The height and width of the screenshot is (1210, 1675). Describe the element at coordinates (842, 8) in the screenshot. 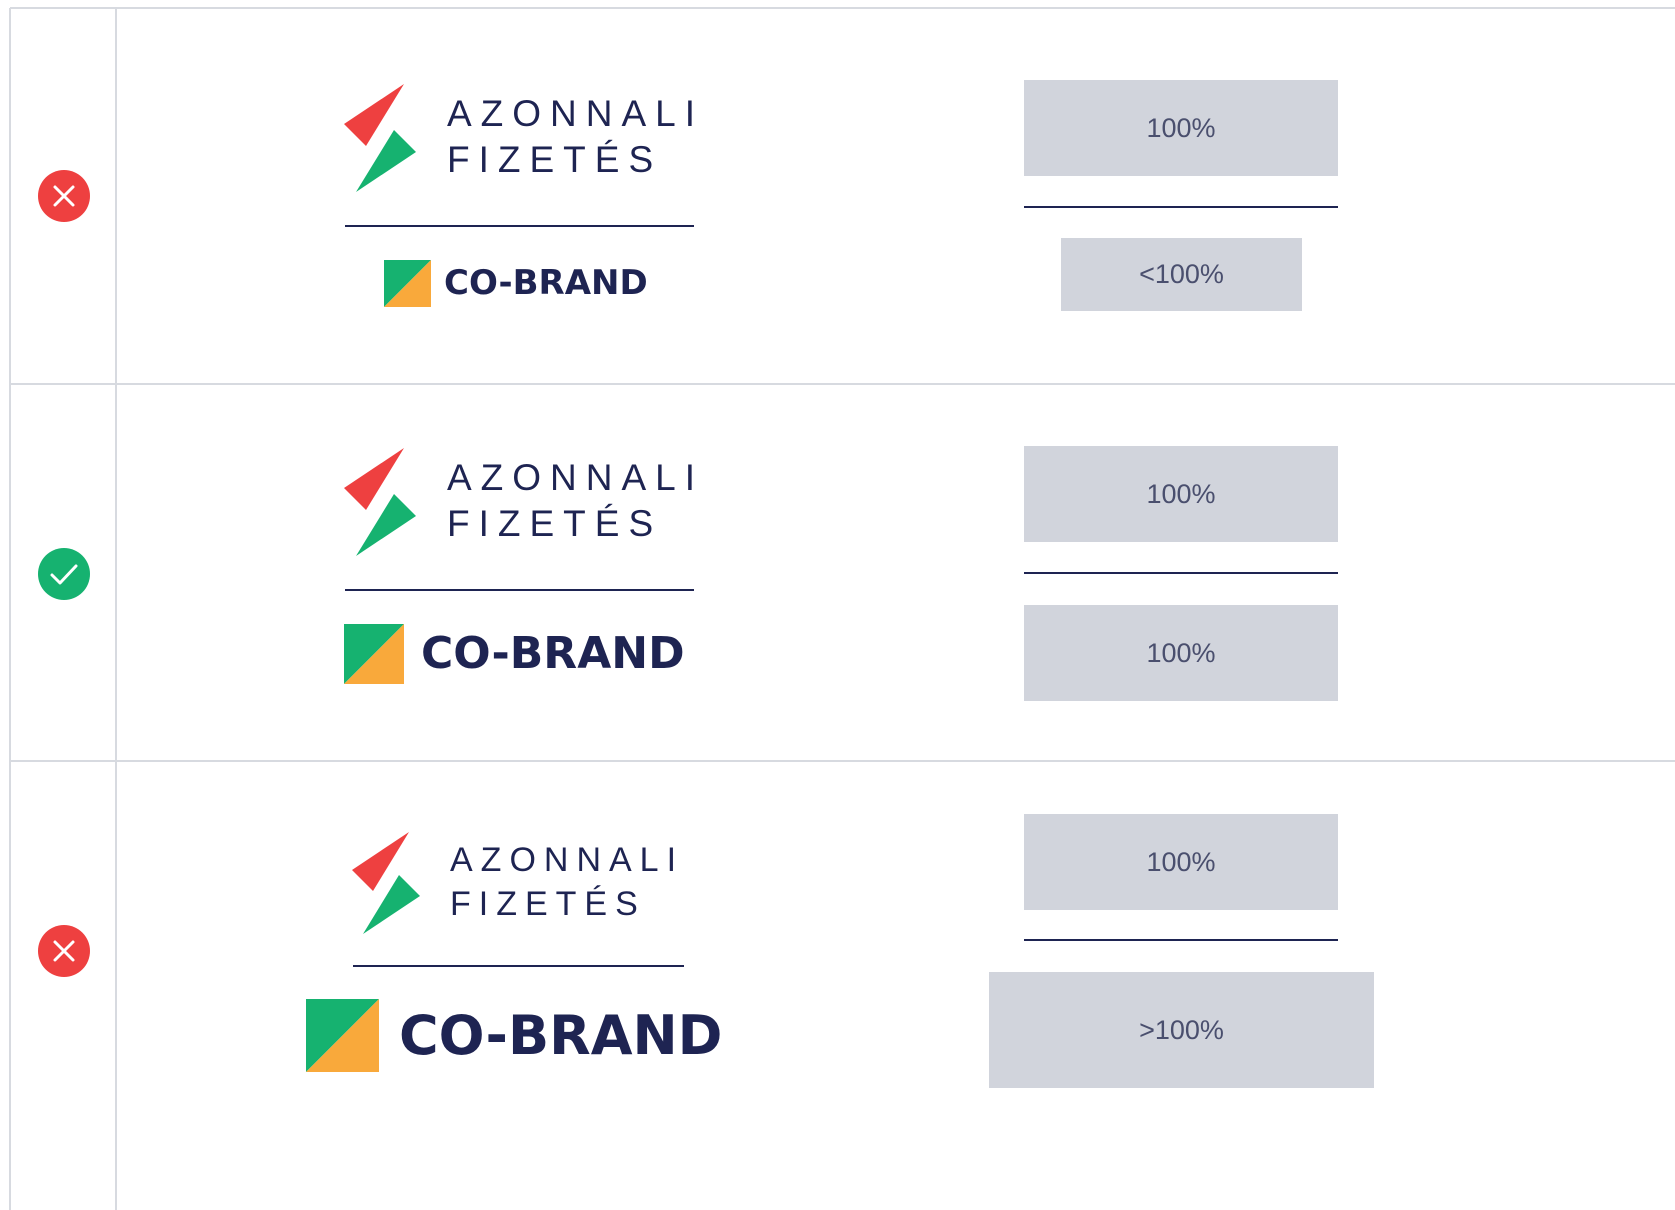

I see `table-top-border` at that location.